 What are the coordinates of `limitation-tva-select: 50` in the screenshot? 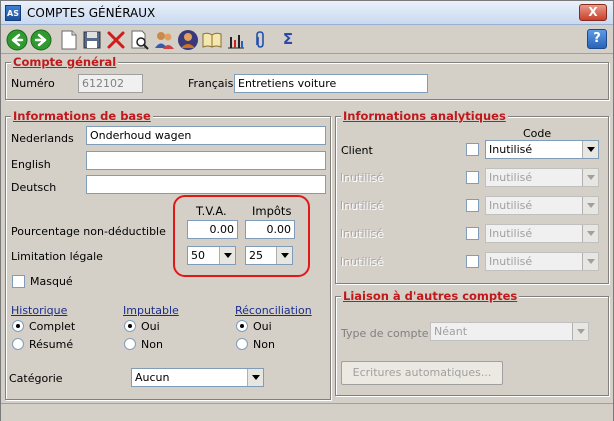 It's located at (211, 255).